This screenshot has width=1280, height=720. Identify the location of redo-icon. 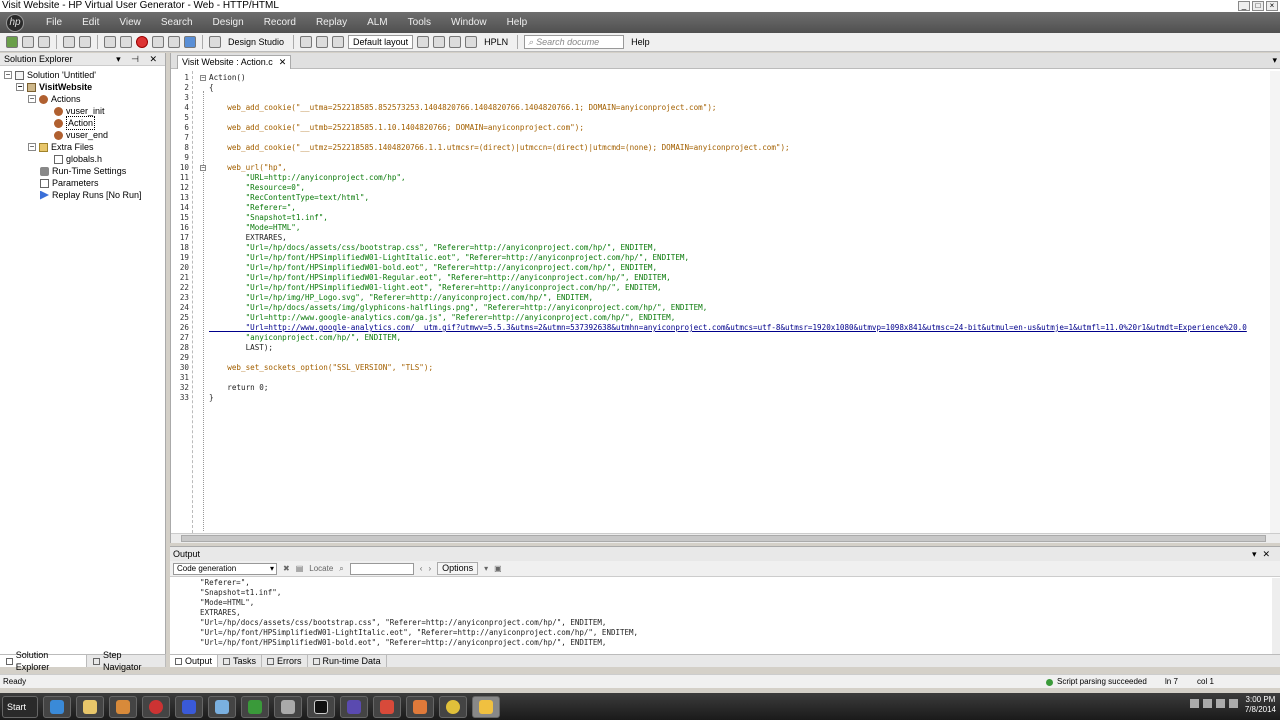
(85, 42).